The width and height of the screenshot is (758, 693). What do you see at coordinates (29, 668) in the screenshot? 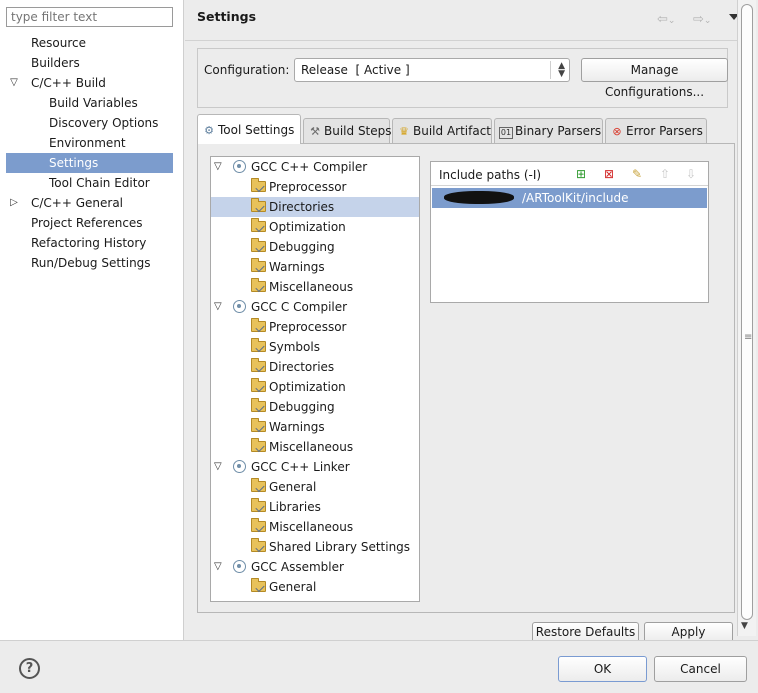
I see `help-icon: ?` at bounding box center [29, 668].